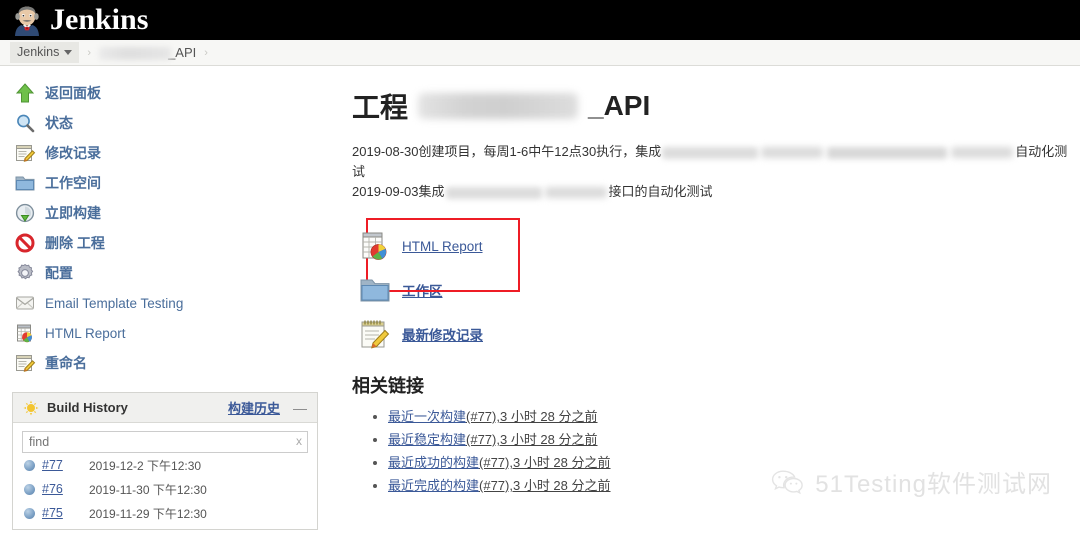 The image size is (1080, 533). I want to click on build-now-icon, so click(25, 213).